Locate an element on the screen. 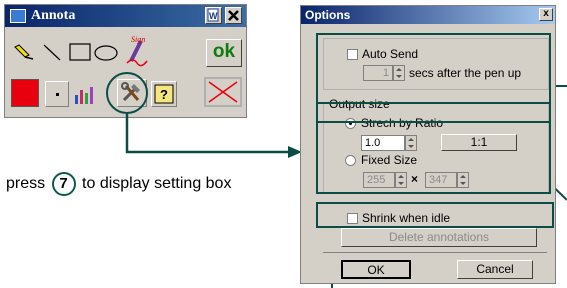 The height and width of the screenshot is (288, 567). options-title: Options is located at coordinates (328, 15).